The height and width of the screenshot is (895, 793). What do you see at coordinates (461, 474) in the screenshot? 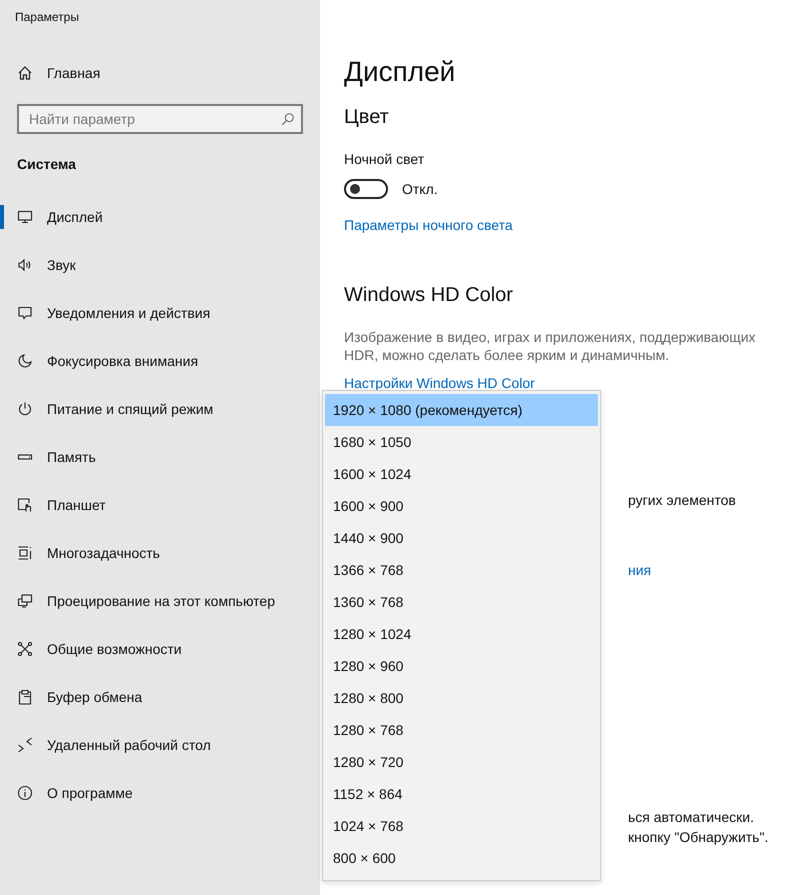
I see `dropdown-option: 1600 × 1024` at bounding box center [461, 474].